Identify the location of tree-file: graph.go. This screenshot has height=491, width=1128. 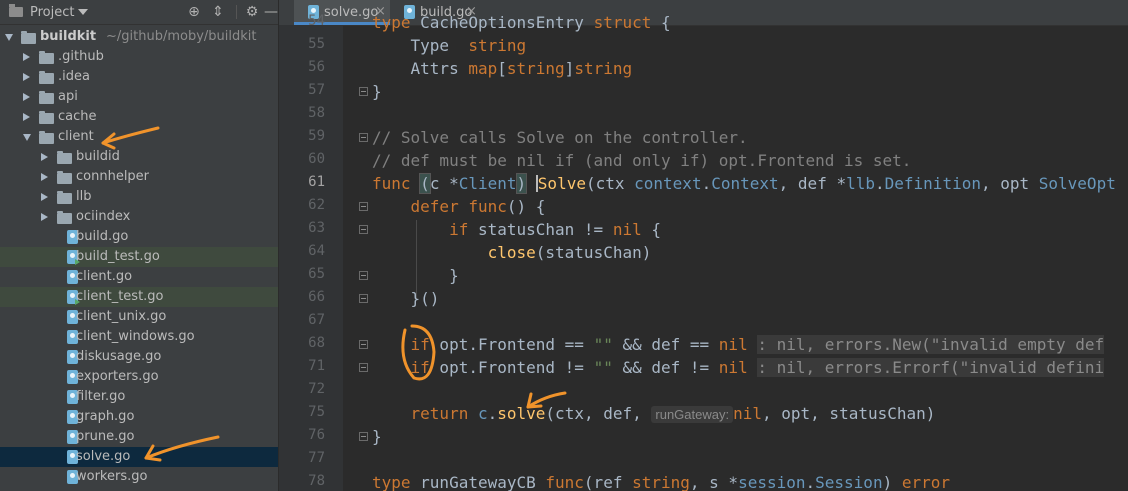
(139, 417).